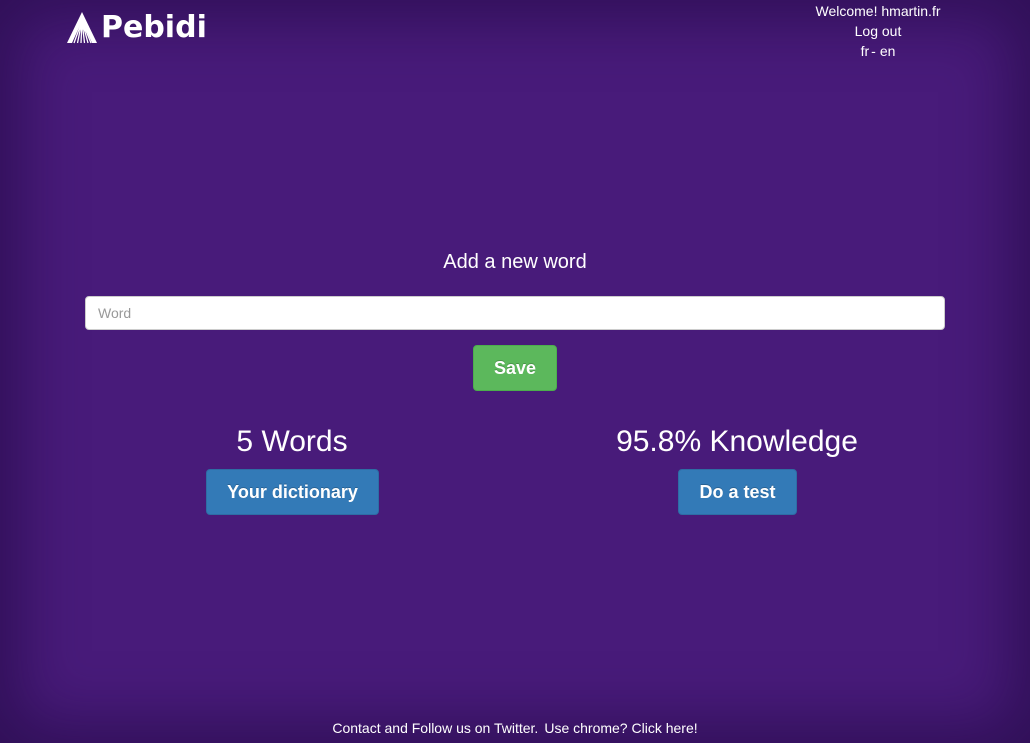  Describe the element at coordinates (878, 11) in the screenshot. I see `welcome-text: Welcome! hmartin.fr` at that location.